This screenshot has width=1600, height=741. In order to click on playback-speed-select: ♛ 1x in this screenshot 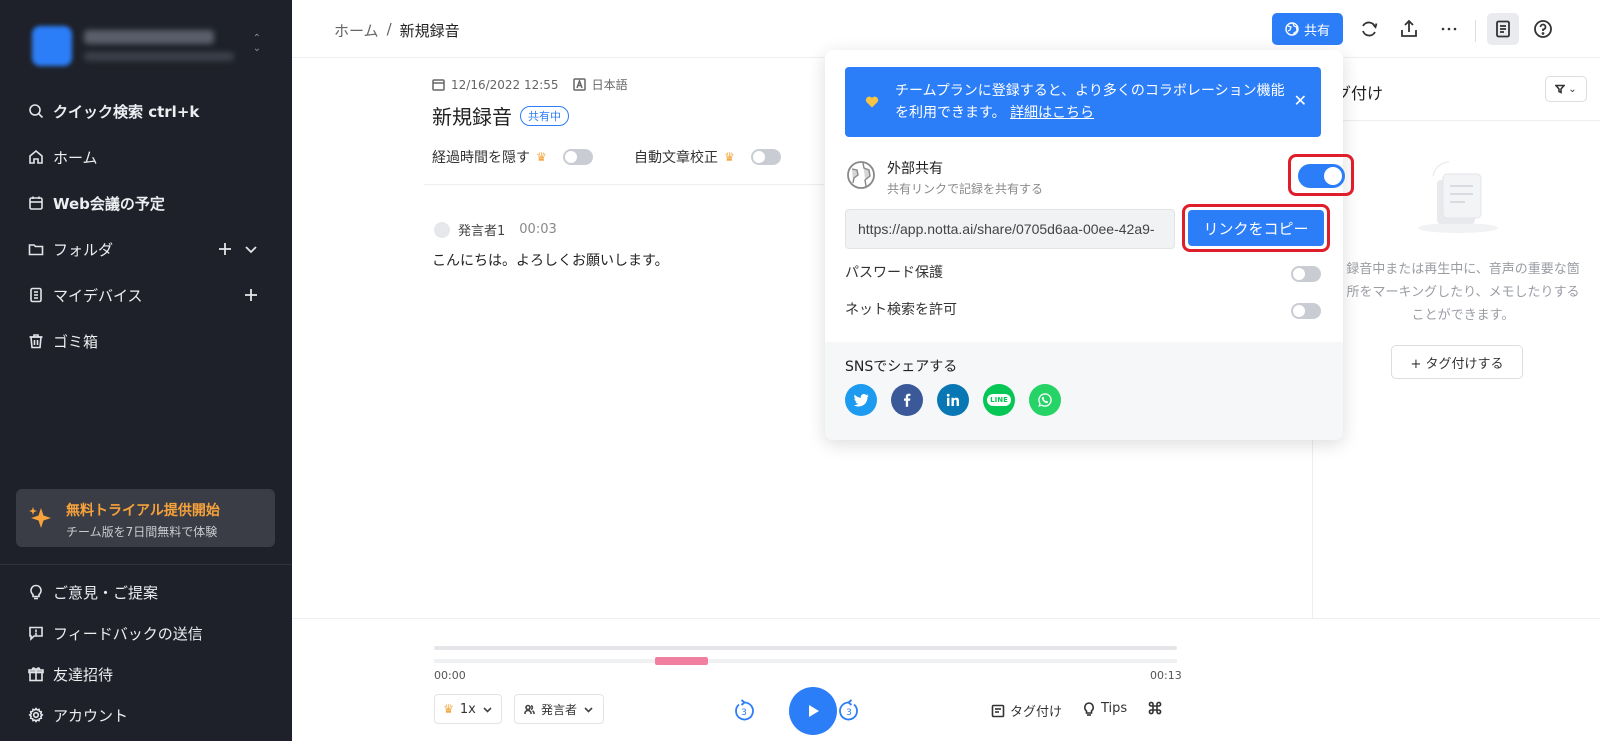, I will do `click(468, 709)`.